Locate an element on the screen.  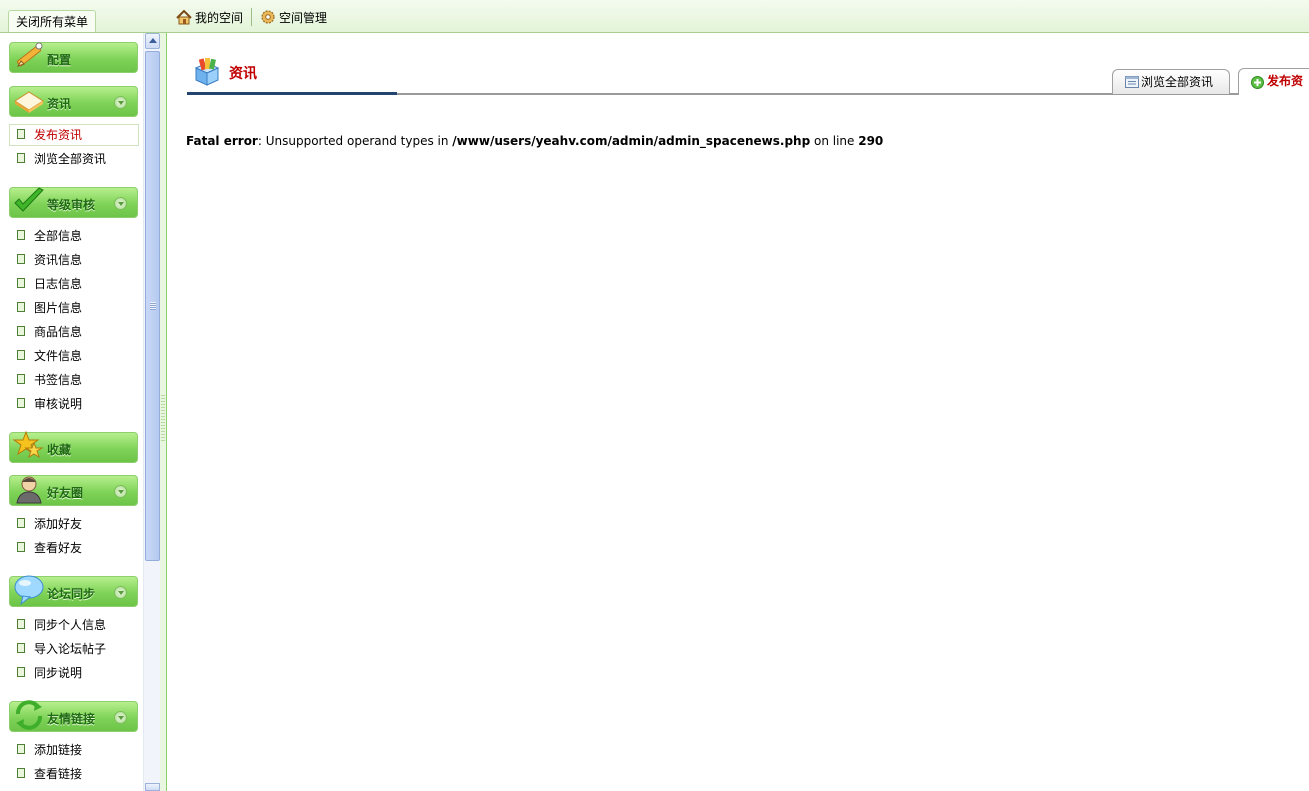
news-box-icon is located at coordinates (207, 72).